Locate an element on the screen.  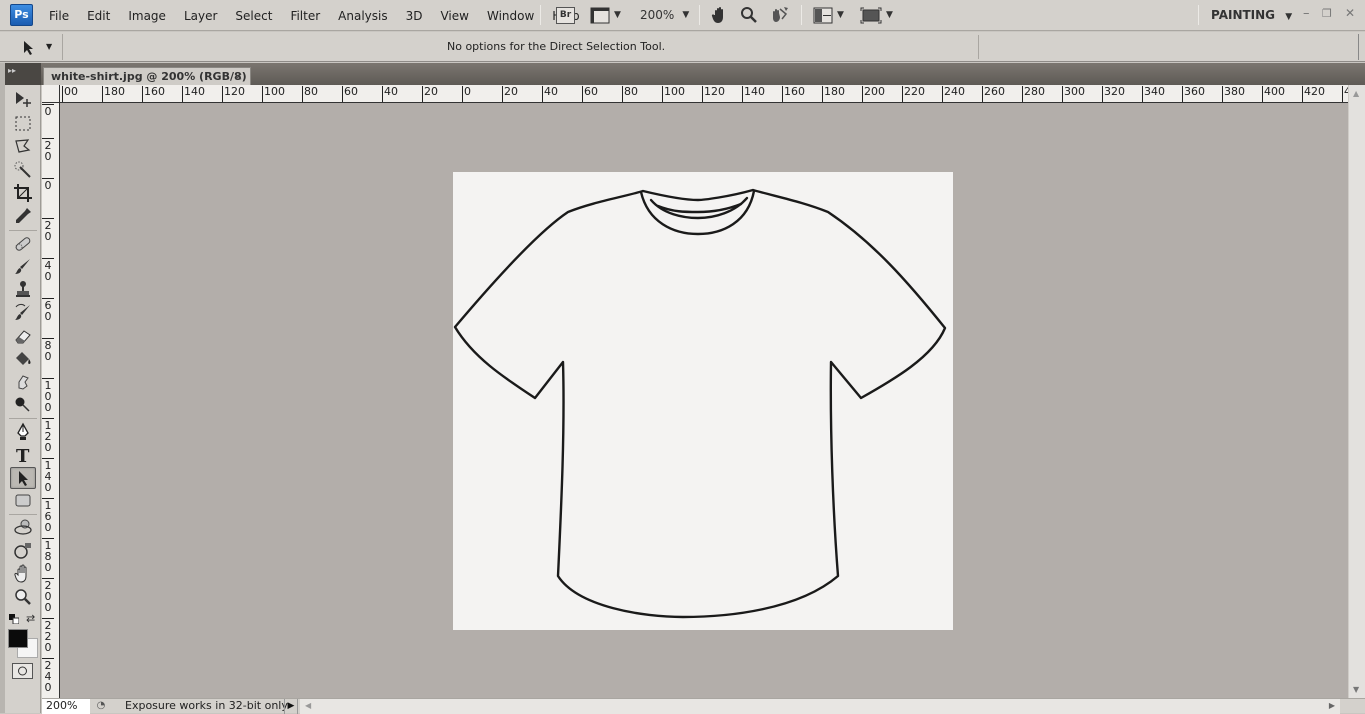
lasso-tool is located at coordinates (23, 147).